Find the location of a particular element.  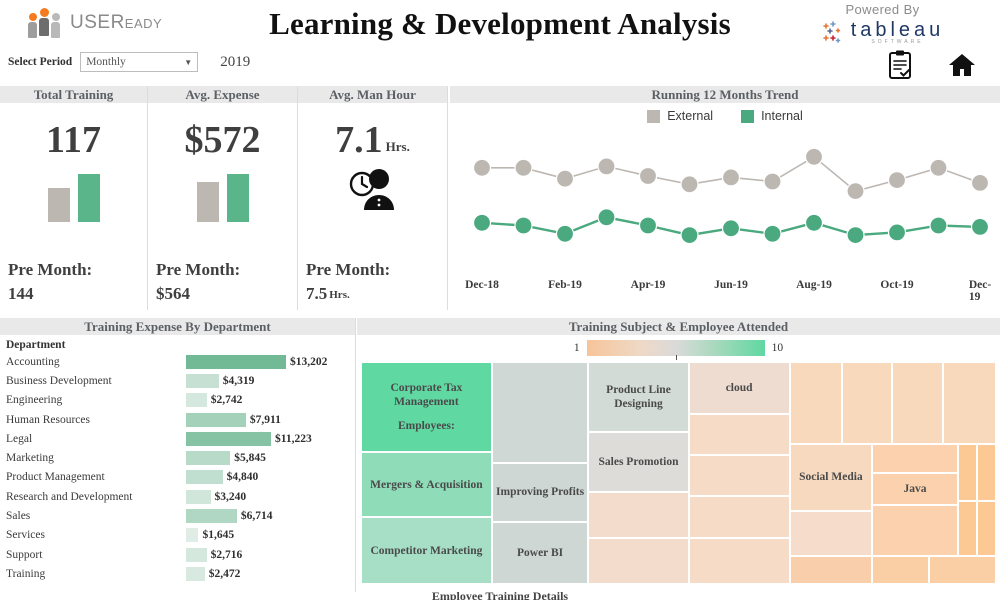

department-row: Accounting $13,202 is located at coordinates (177, 361).